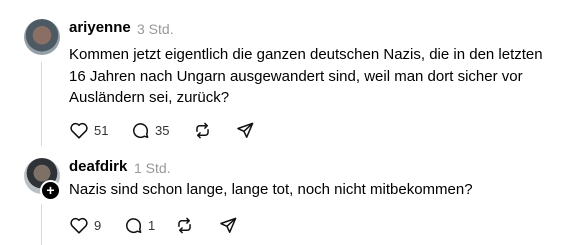  I want to click on avatar, so click(42, 37).